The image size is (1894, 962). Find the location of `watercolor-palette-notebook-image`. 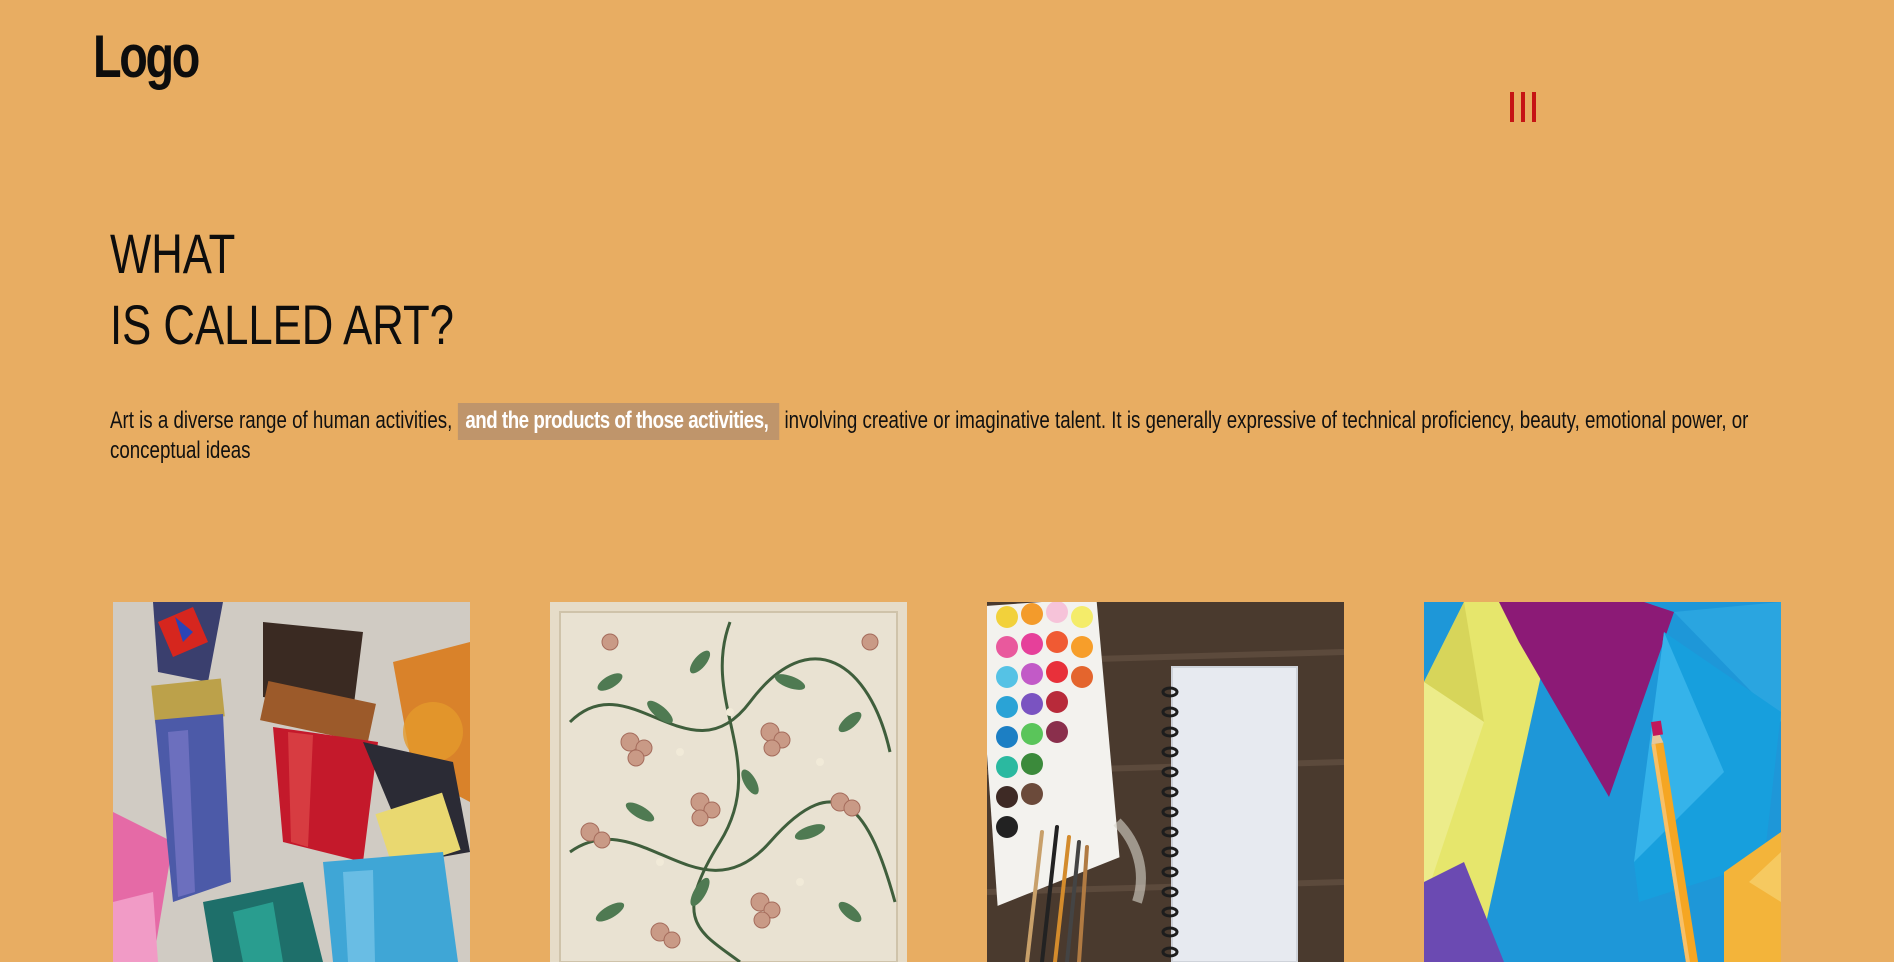

watercolor-palette-notebook-image is located at coordinates (1165, 782).